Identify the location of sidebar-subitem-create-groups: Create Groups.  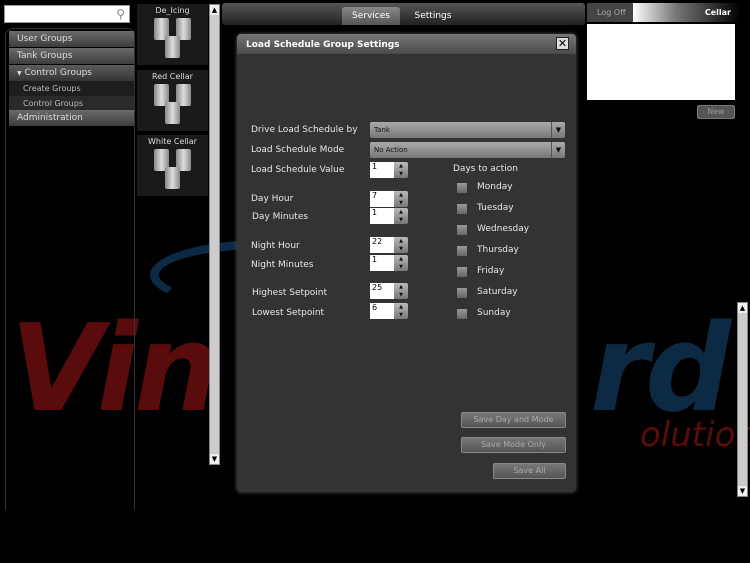
(71, 88).